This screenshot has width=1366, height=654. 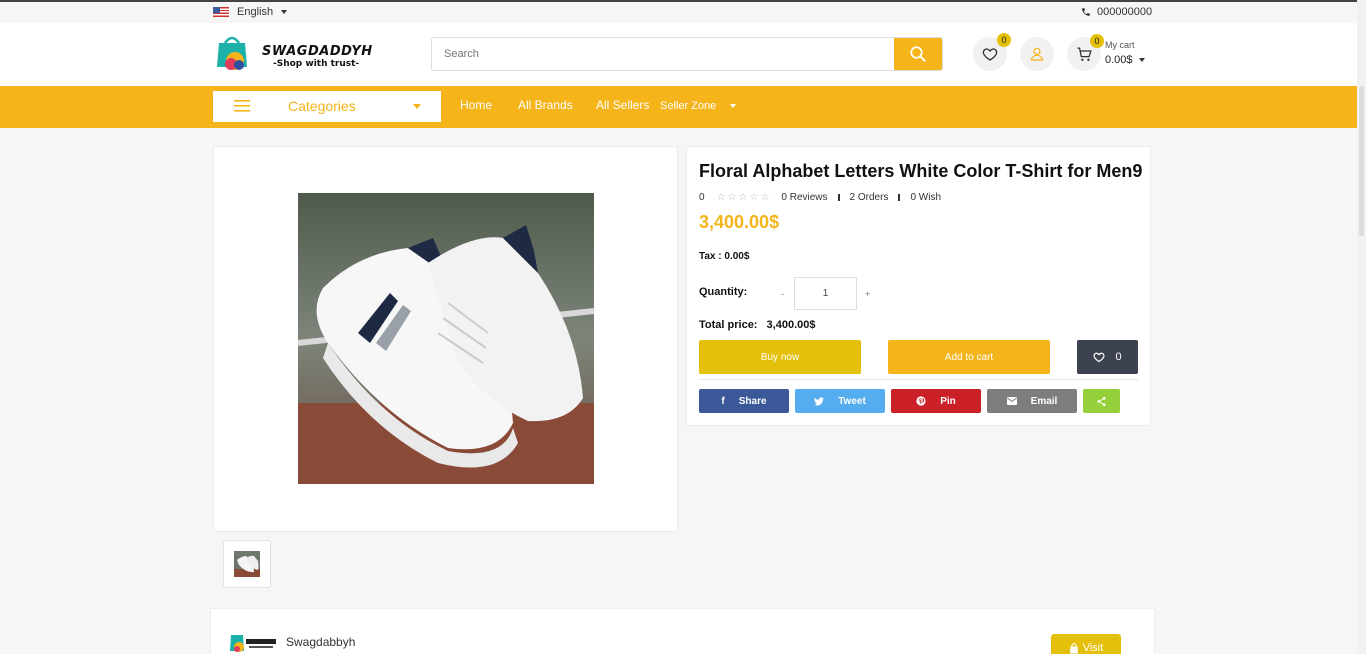 What do you see at coordinates (921, 401) in the screenshot?
I see `pinterest-icon` at bounding box center [921, 401].